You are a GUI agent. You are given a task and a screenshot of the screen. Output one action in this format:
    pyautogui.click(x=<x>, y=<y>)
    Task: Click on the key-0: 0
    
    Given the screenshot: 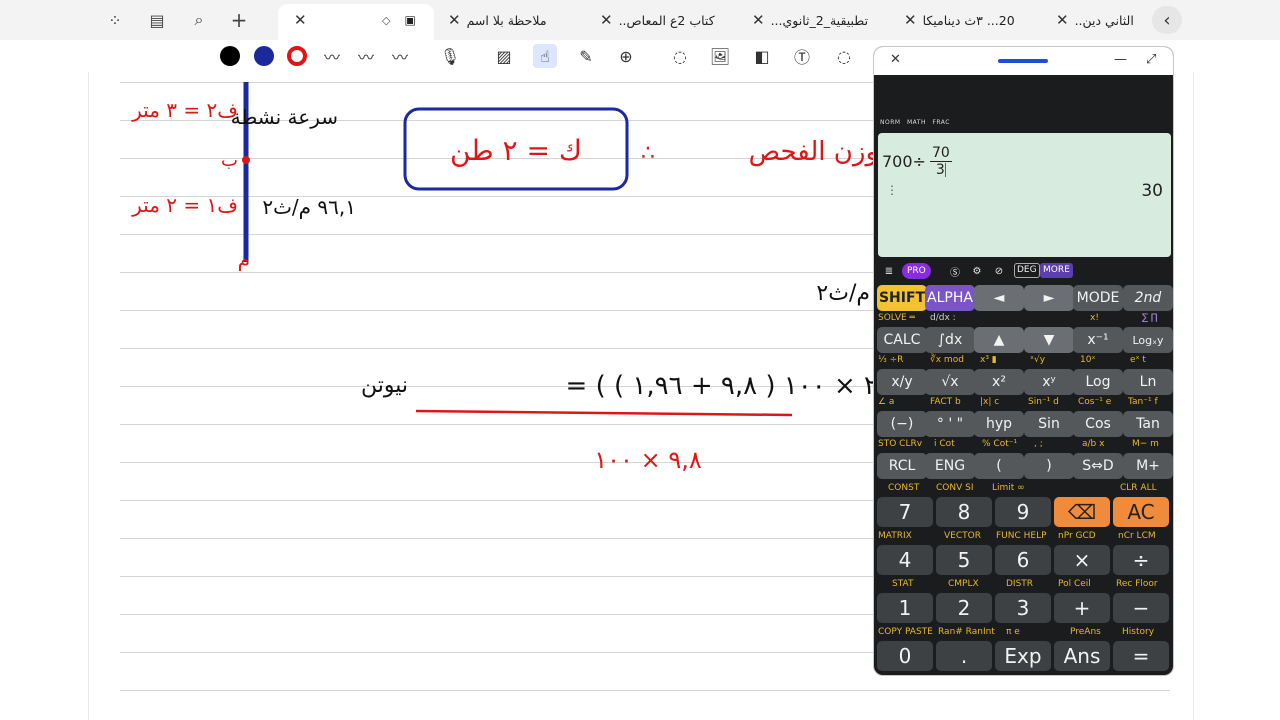 What is the action you would take?
    pyautogui.click(x=905, y=656)
    